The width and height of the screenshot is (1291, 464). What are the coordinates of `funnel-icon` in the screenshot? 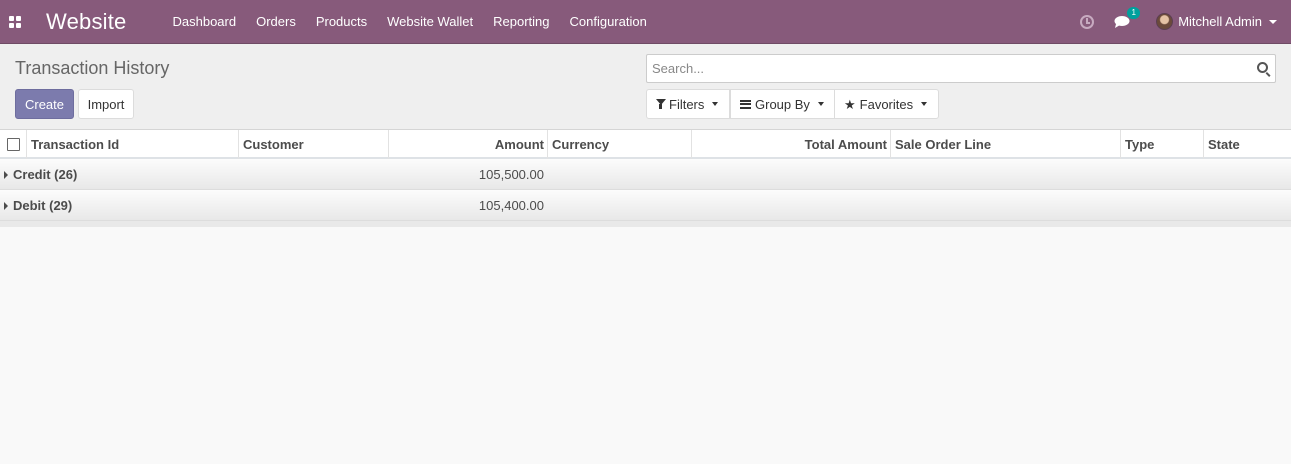 It's located at (661, 104).